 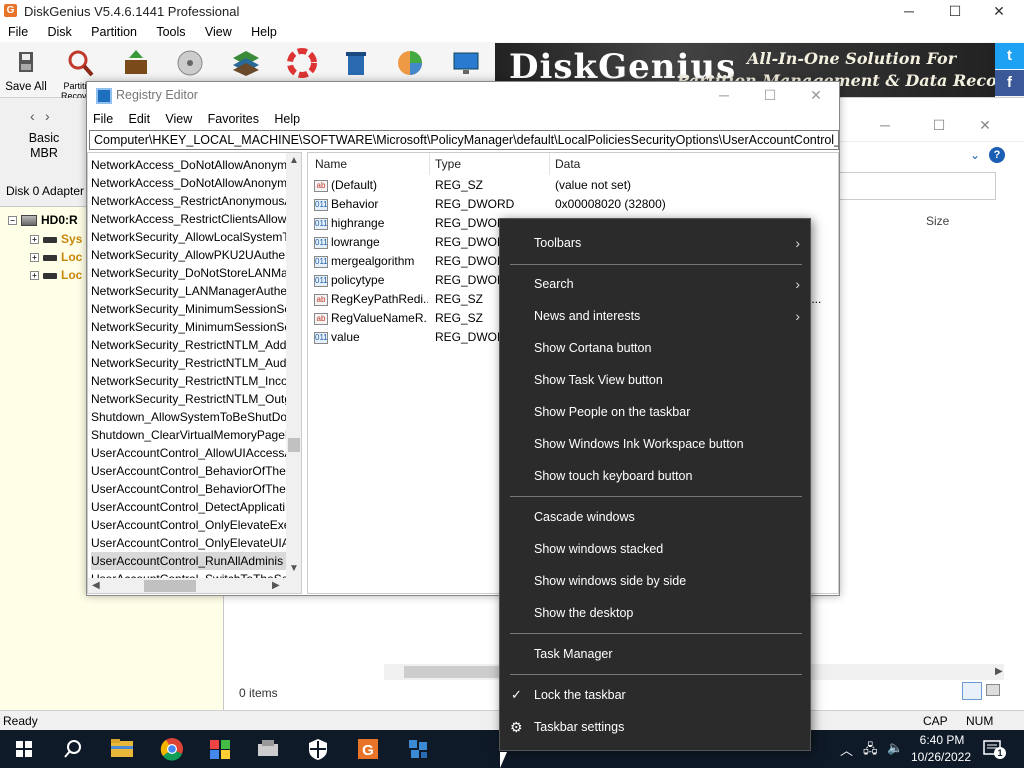 I want to click on registry-close-button: ✕, so click(x=816, y=95).